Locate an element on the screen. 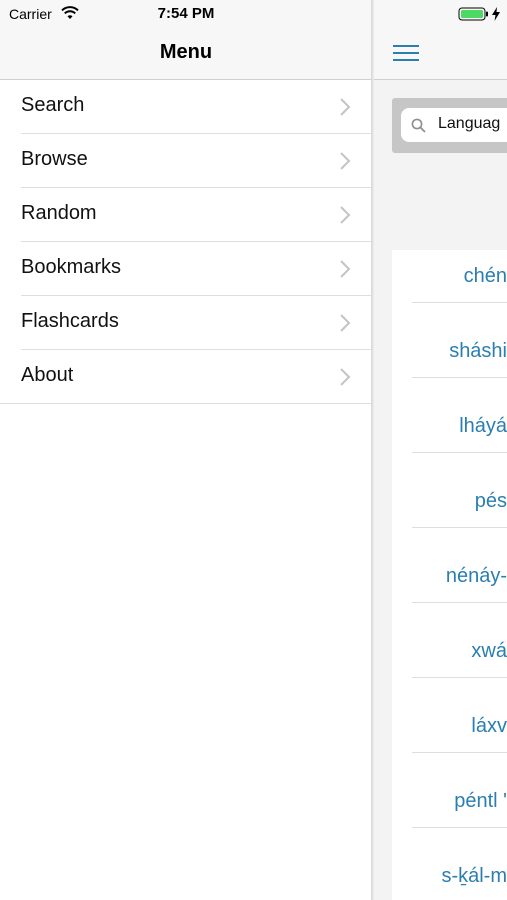 This screenshot has height=900, width=507. result-word: lháyá is located at coordinates (483, 426).